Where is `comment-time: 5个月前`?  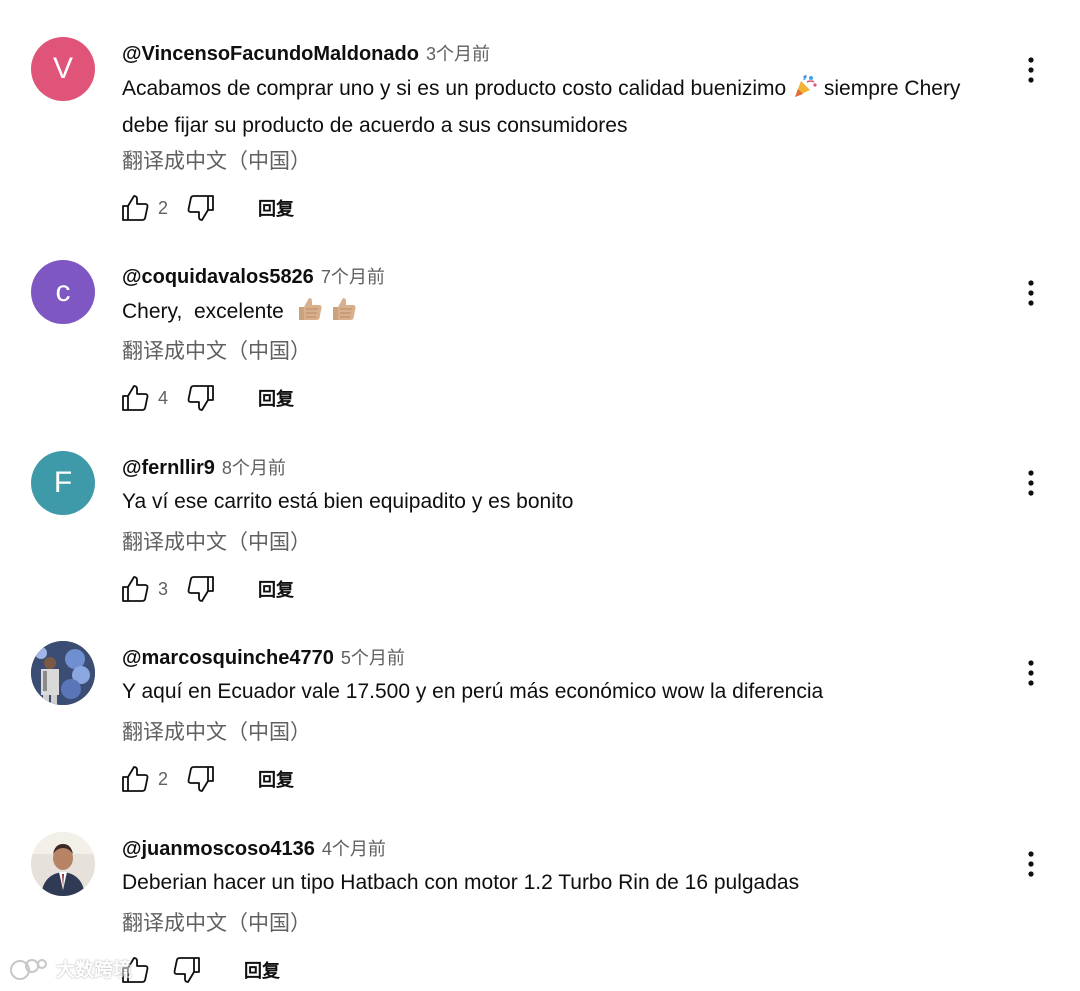 comment-time: 5个月前 is located at coordinates (373, 657).